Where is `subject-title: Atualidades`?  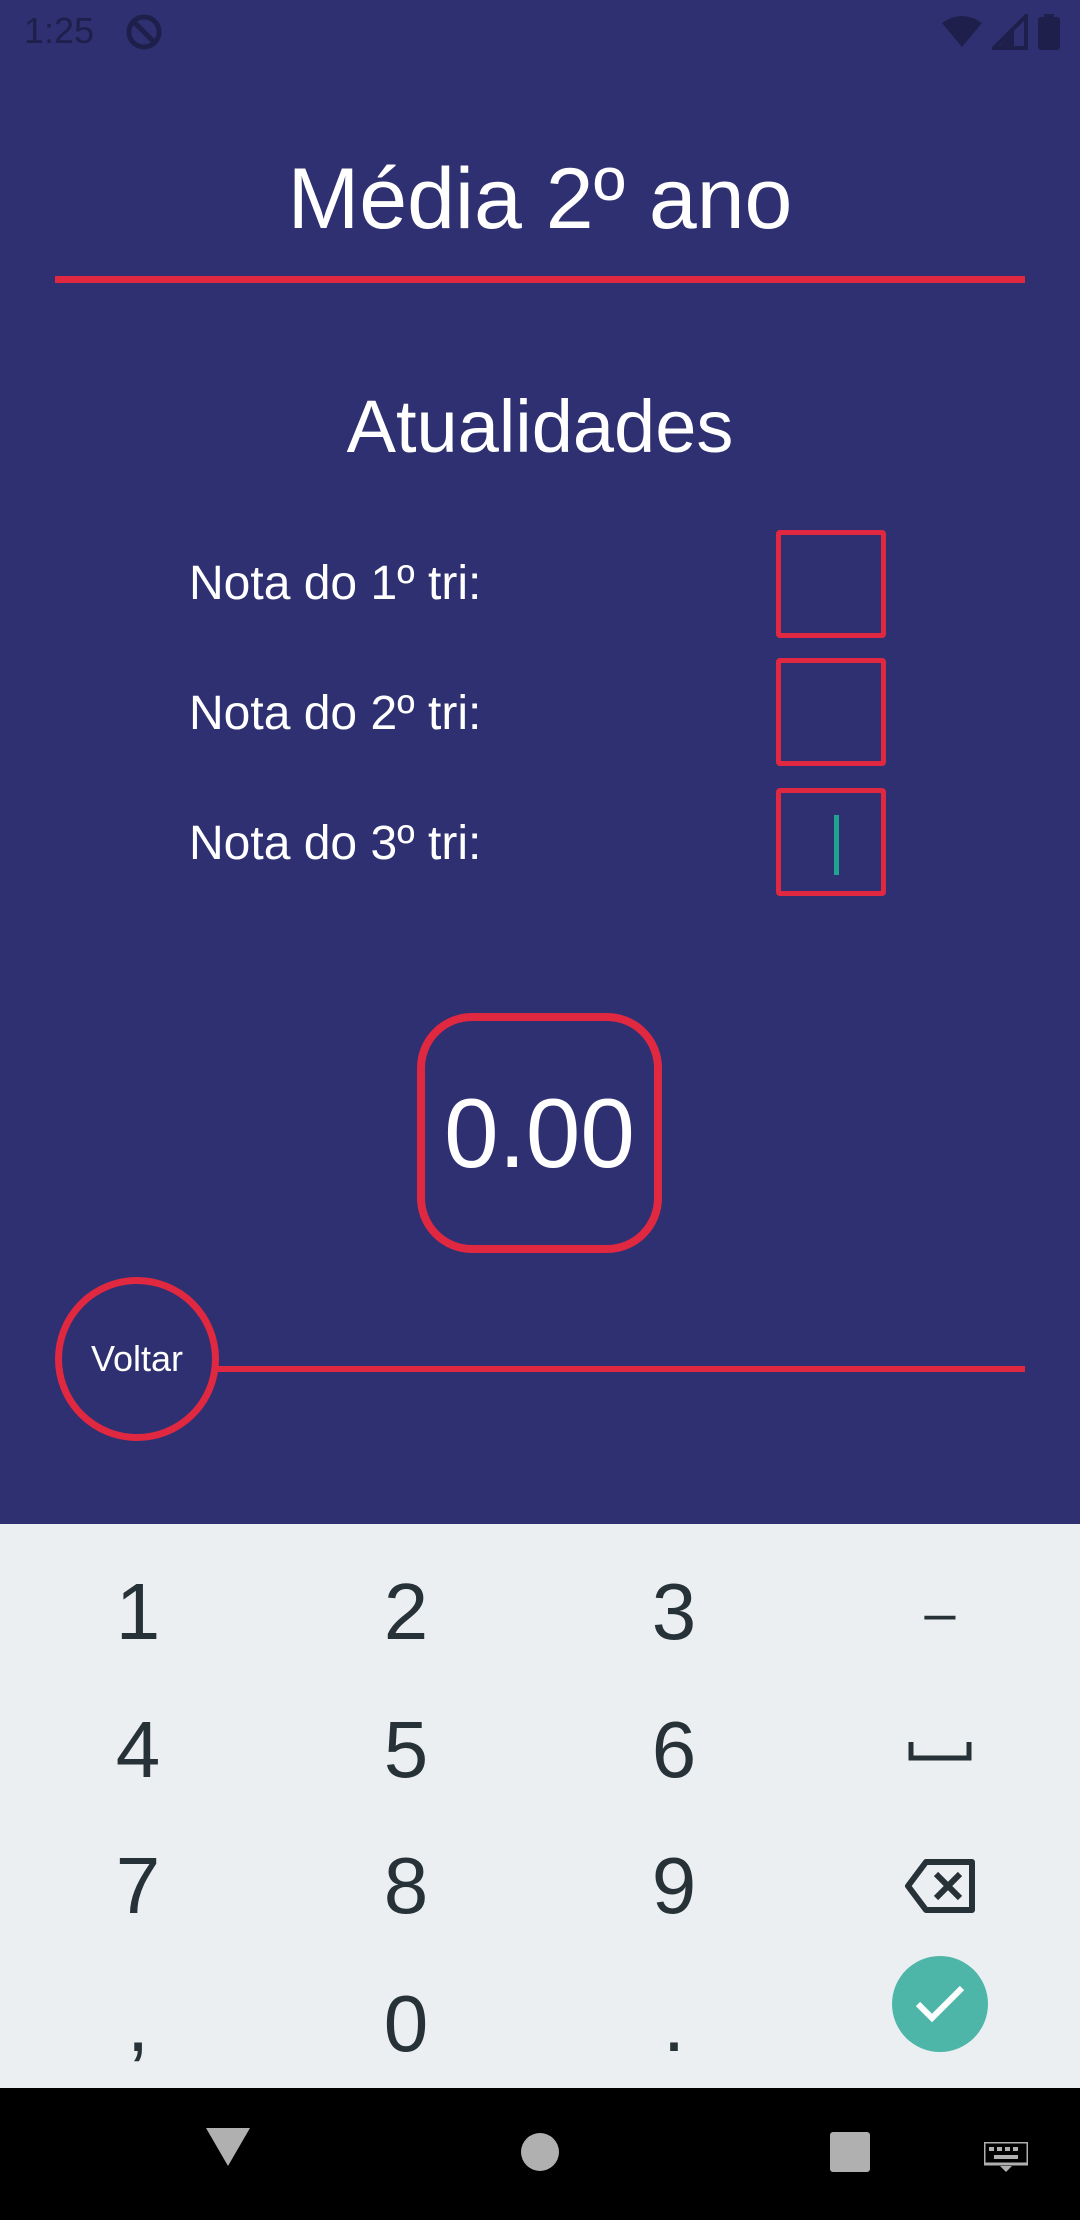
subject-title: Atualidades is located at coordinates (540, 426).